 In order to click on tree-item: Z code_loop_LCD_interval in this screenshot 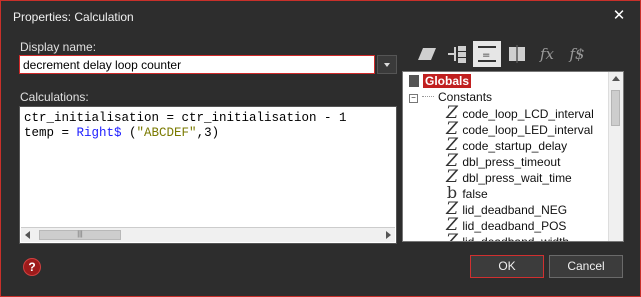, I will do `click(519, 113)`.